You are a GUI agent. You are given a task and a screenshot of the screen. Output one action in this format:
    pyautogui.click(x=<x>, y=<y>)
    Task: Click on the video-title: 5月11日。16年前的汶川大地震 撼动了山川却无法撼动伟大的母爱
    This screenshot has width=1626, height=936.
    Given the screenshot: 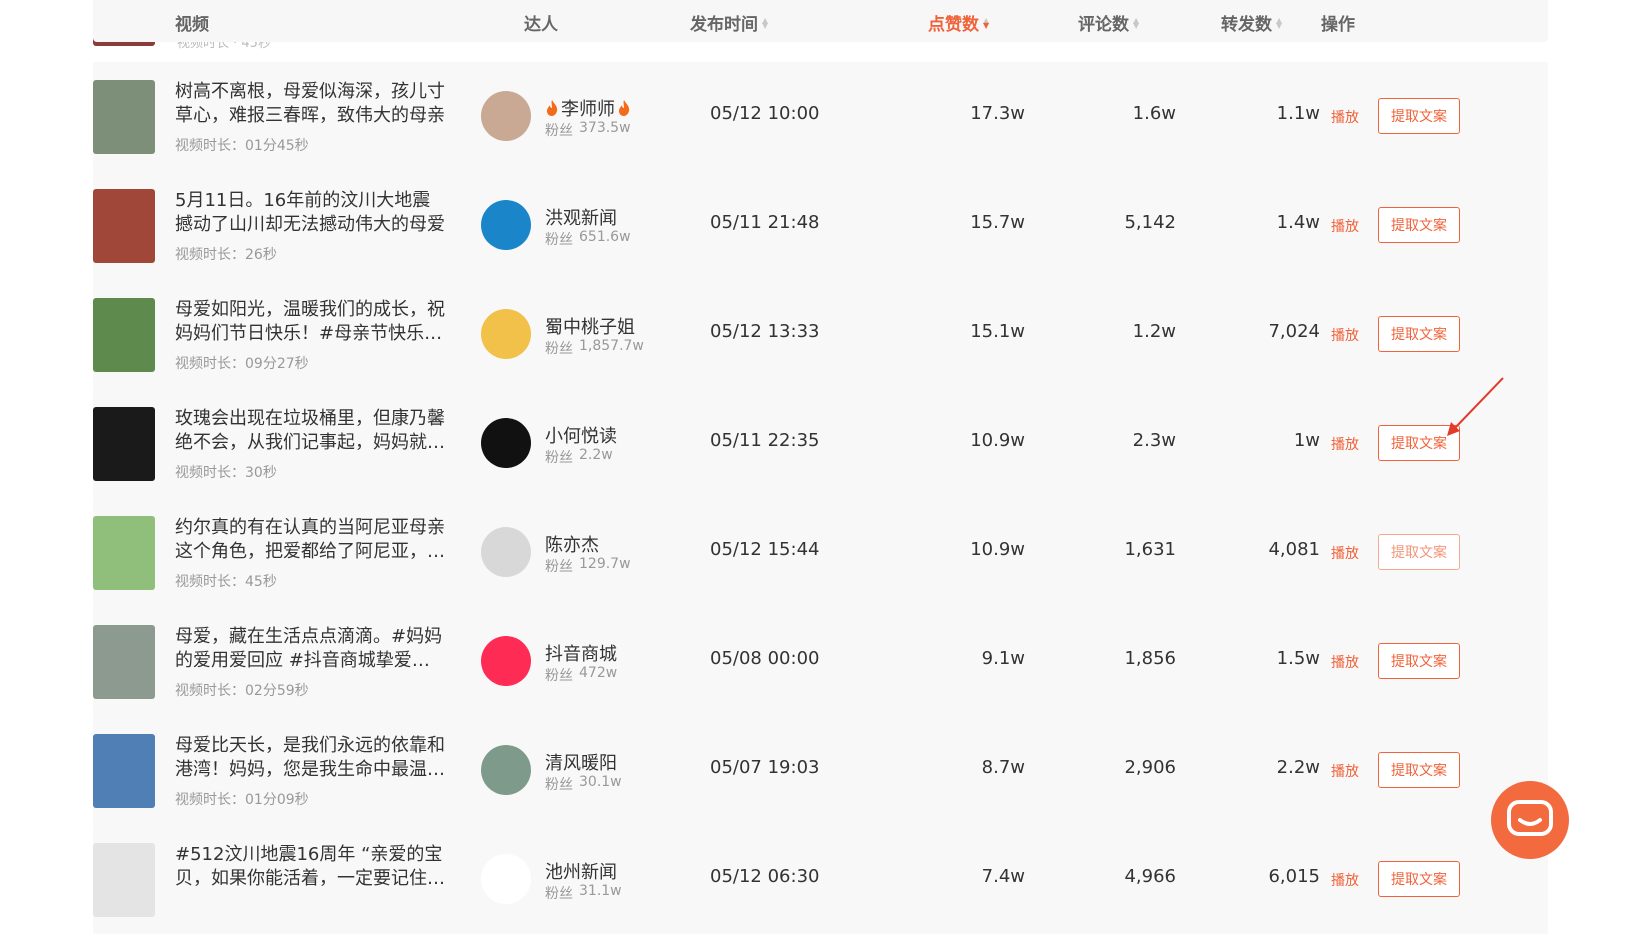 What is the action you would take?
    pyautogui.click(x=310, y=213)
    